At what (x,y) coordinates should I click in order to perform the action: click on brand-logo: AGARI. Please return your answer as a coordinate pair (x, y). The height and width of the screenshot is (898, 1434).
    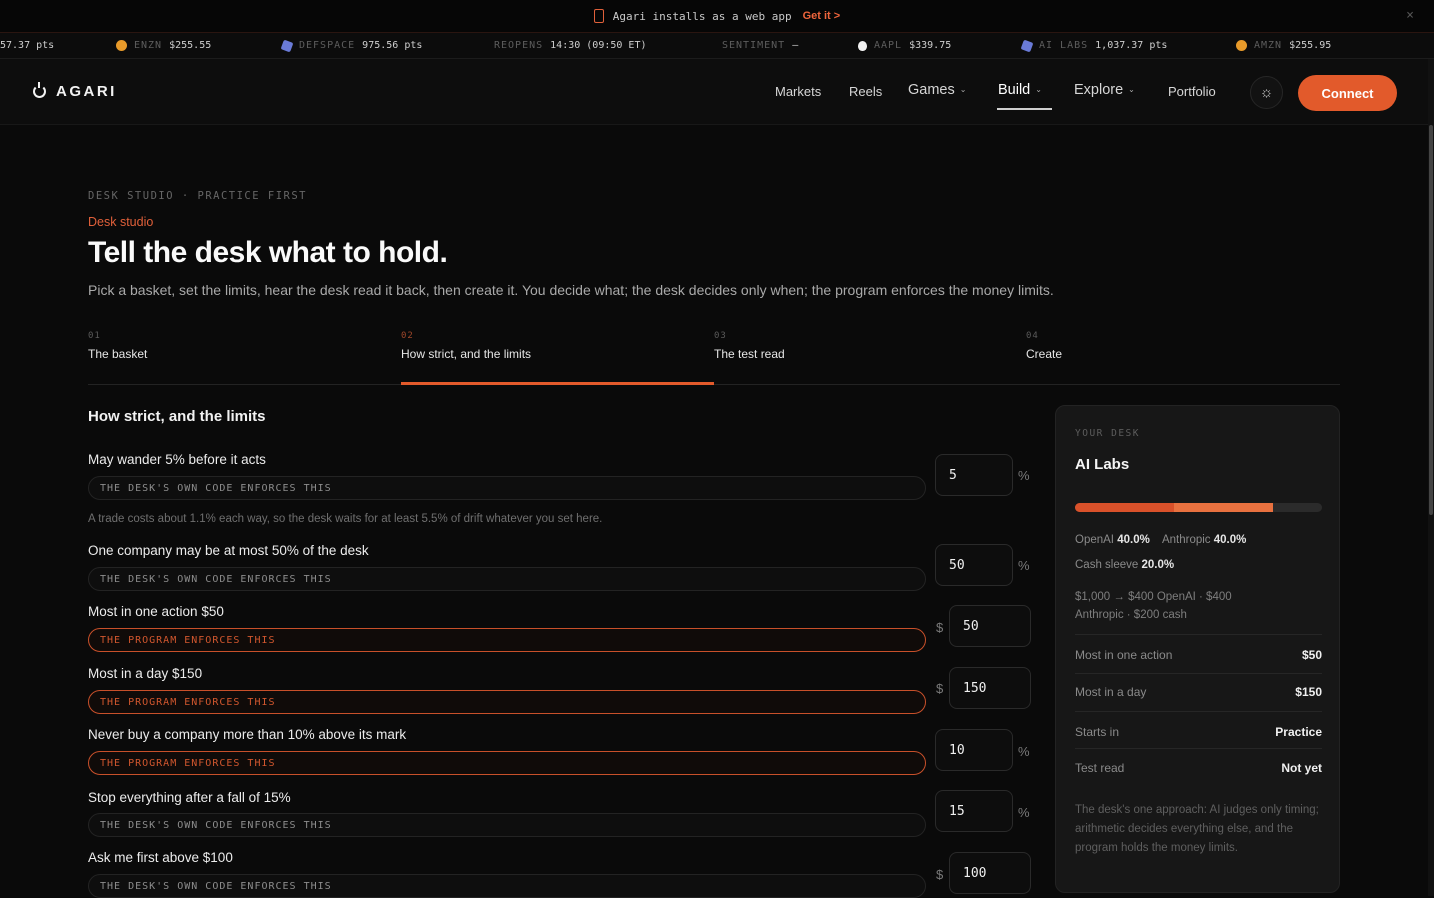
    Looking at the image, I should click on (75, 91).